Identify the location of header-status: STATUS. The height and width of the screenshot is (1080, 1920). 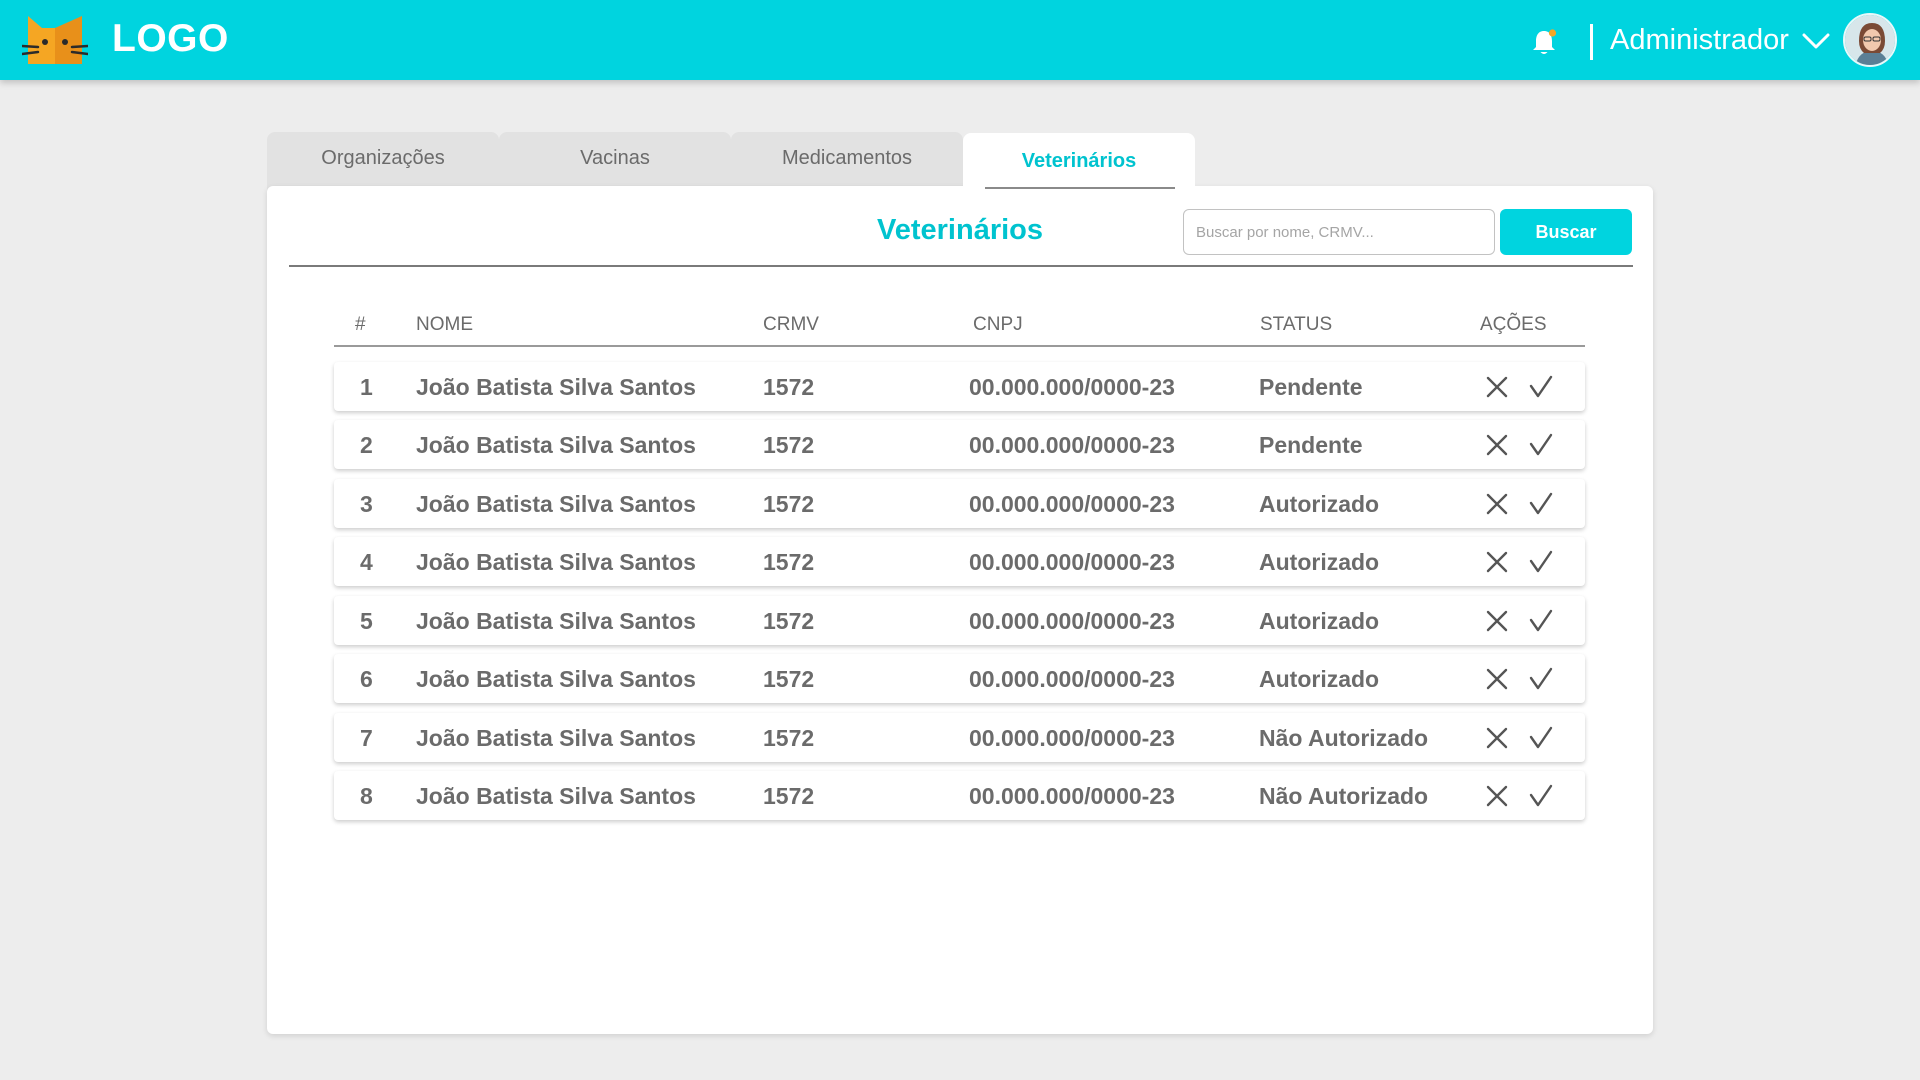
(1296, 324).